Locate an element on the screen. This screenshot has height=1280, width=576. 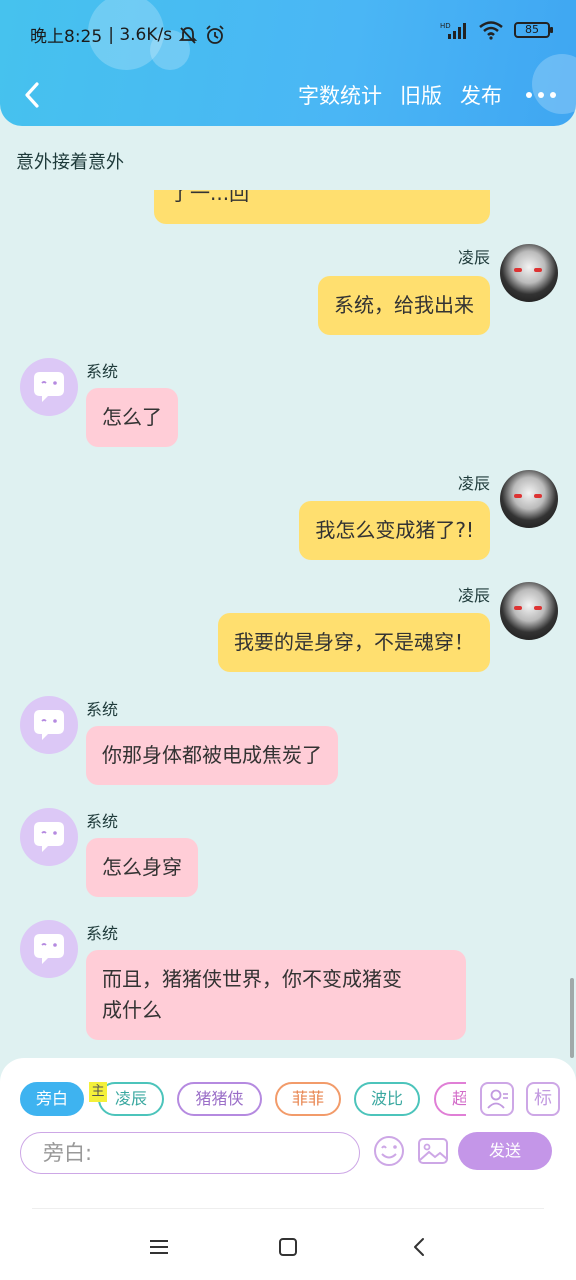
image-icon is located at coordinates (433, 1151).